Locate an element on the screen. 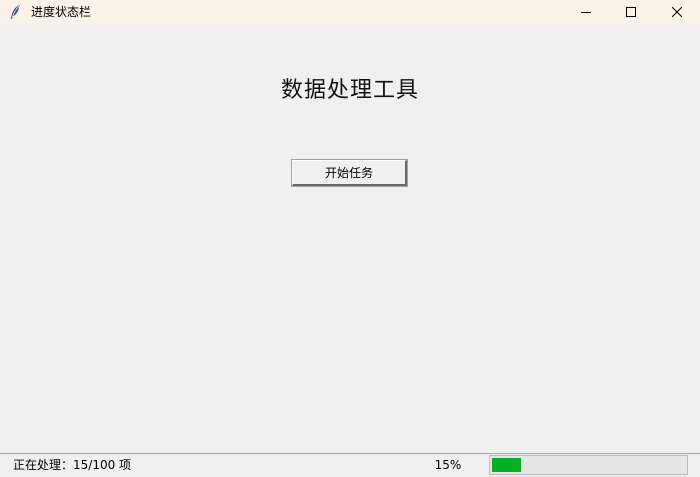 The image size is (700, 477). title-bar: 进度状态栏 is located at coordinates (350, 12).